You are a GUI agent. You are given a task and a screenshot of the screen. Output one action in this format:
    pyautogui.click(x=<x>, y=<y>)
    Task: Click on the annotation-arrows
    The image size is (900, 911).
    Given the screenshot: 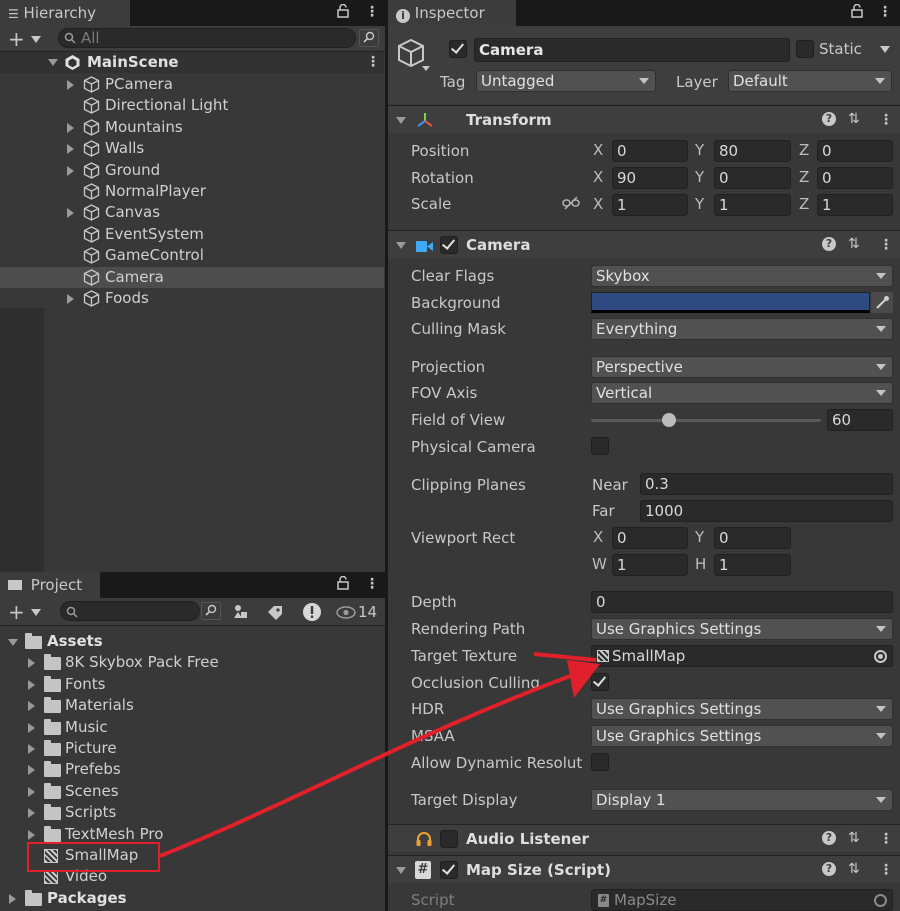 What is the action you would take?
    pyautogui.click(x=379, y=755)
    